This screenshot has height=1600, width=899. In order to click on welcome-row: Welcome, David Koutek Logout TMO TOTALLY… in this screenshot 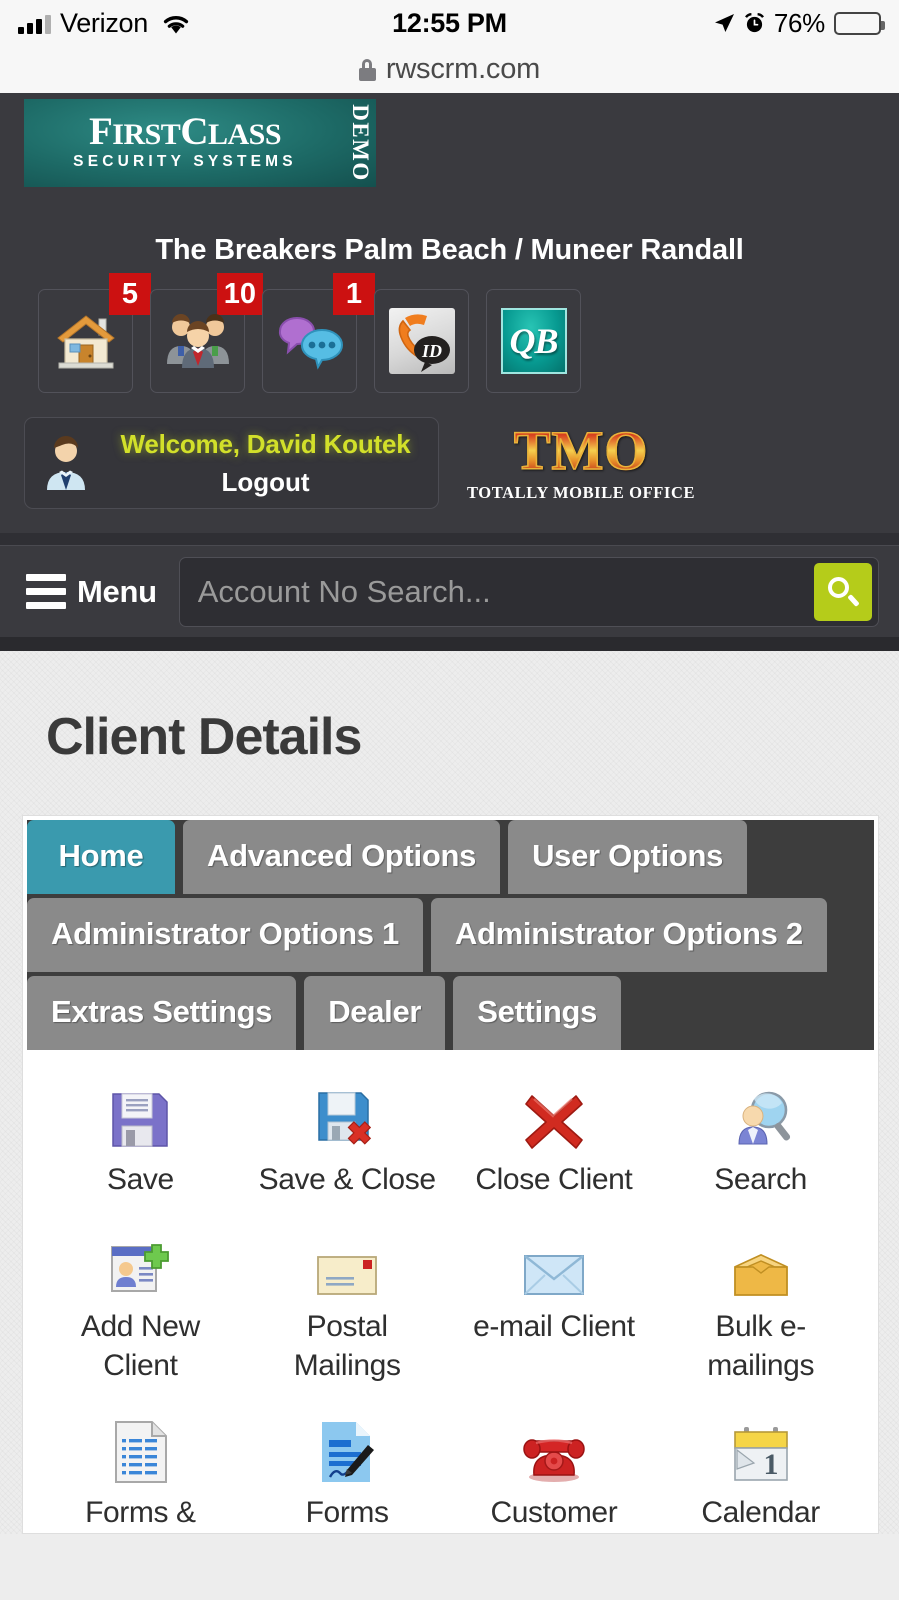, I will do `click(449, 451)`.